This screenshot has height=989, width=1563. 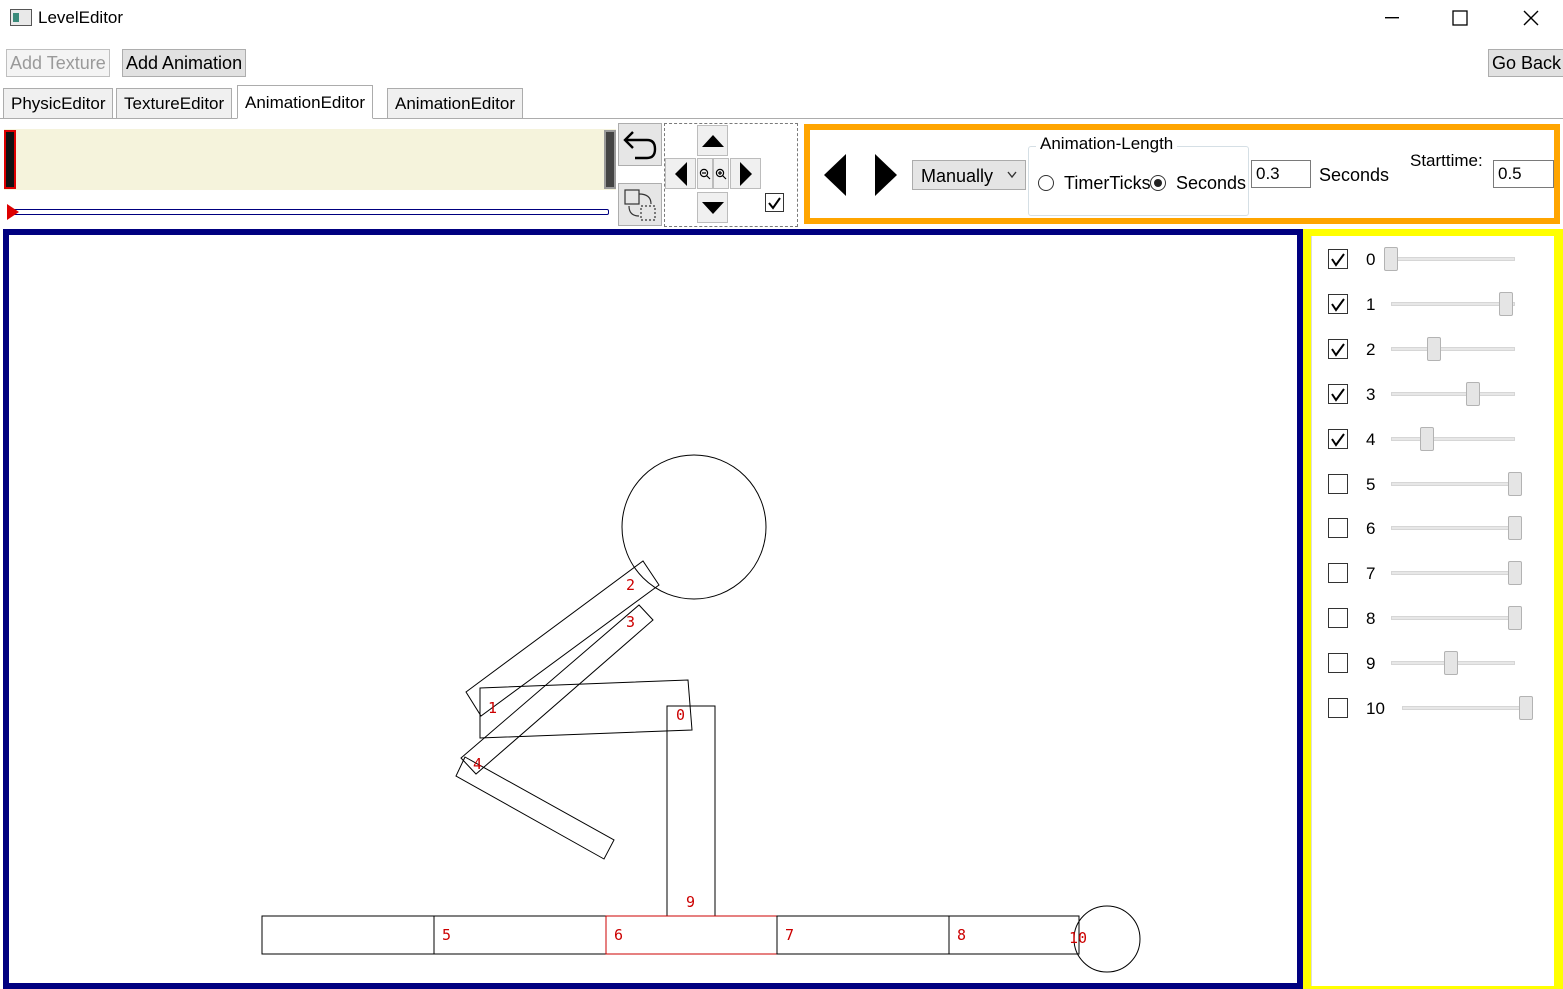 I want to click on pan-down-button, so click(x=712, y=207).